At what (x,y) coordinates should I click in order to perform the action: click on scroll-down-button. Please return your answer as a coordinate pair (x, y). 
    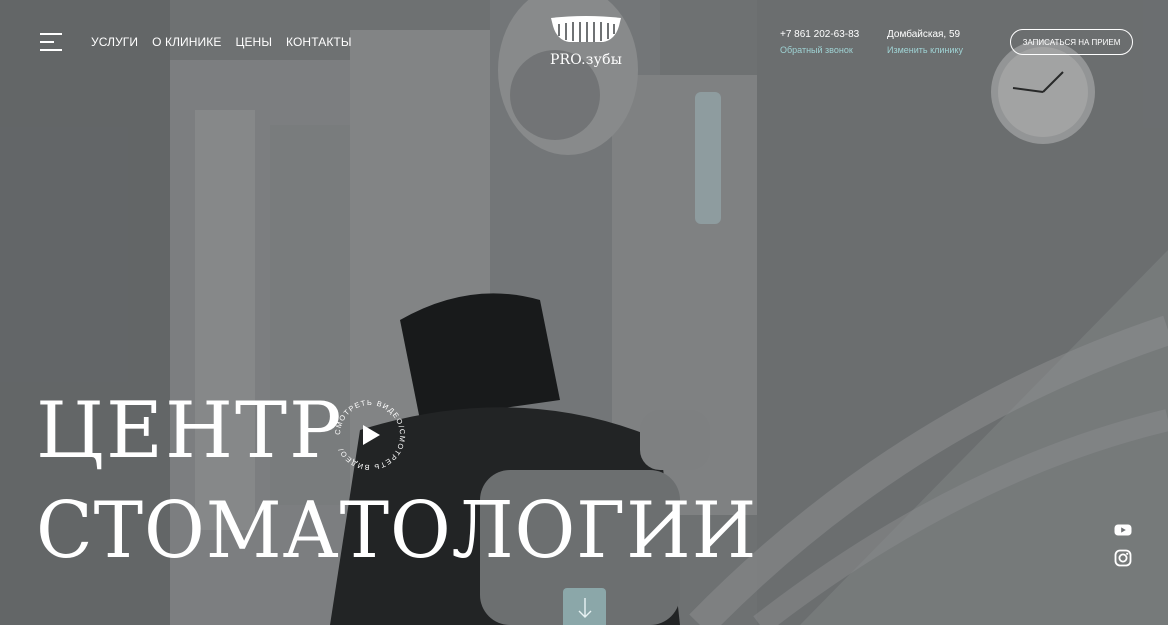
    Looking at the image, I should click on (584, 606).